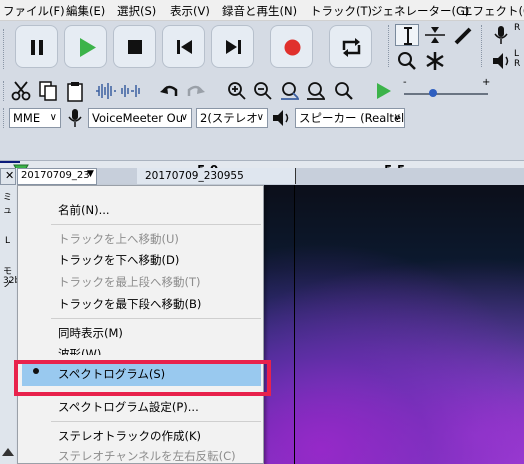 The height and width of the screenshot is (464, 524). I want to click on silence-button, so click(131, 91).